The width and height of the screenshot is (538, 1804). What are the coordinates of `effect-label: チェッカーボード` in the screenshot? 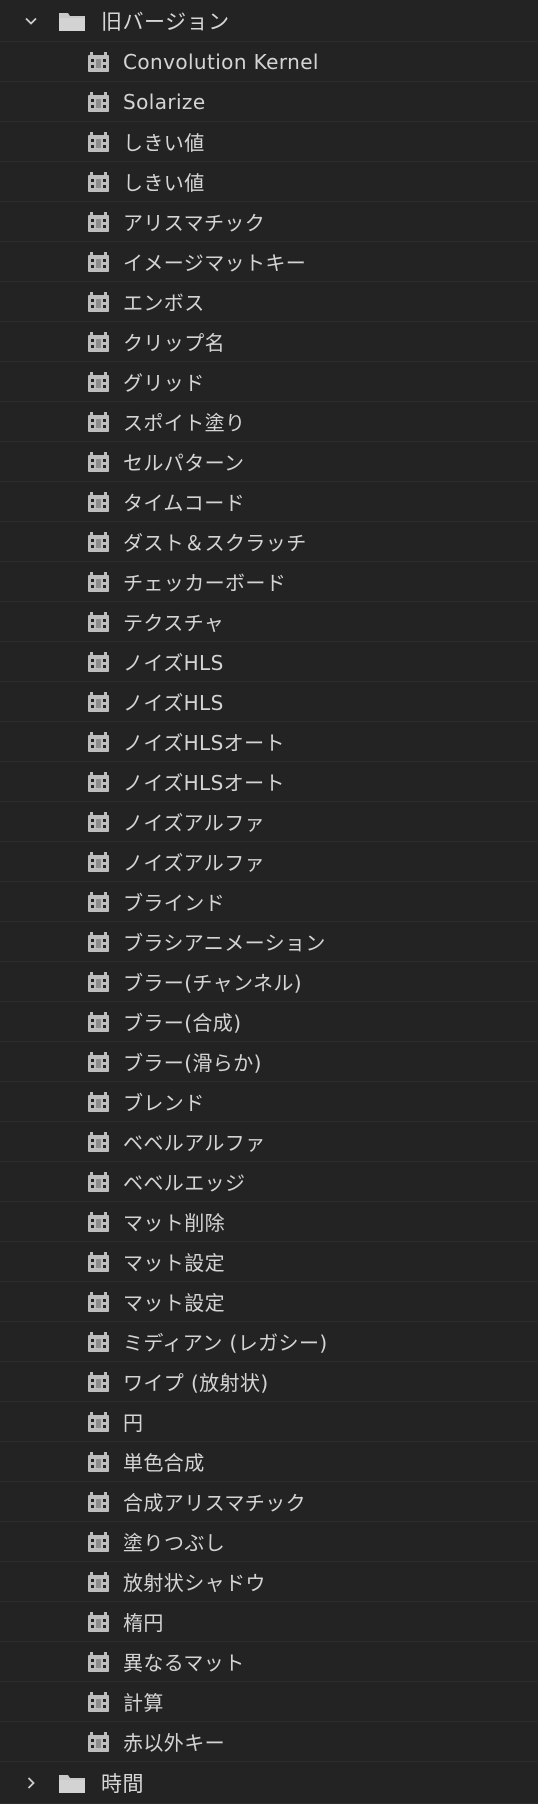 It's located at (205, 583).